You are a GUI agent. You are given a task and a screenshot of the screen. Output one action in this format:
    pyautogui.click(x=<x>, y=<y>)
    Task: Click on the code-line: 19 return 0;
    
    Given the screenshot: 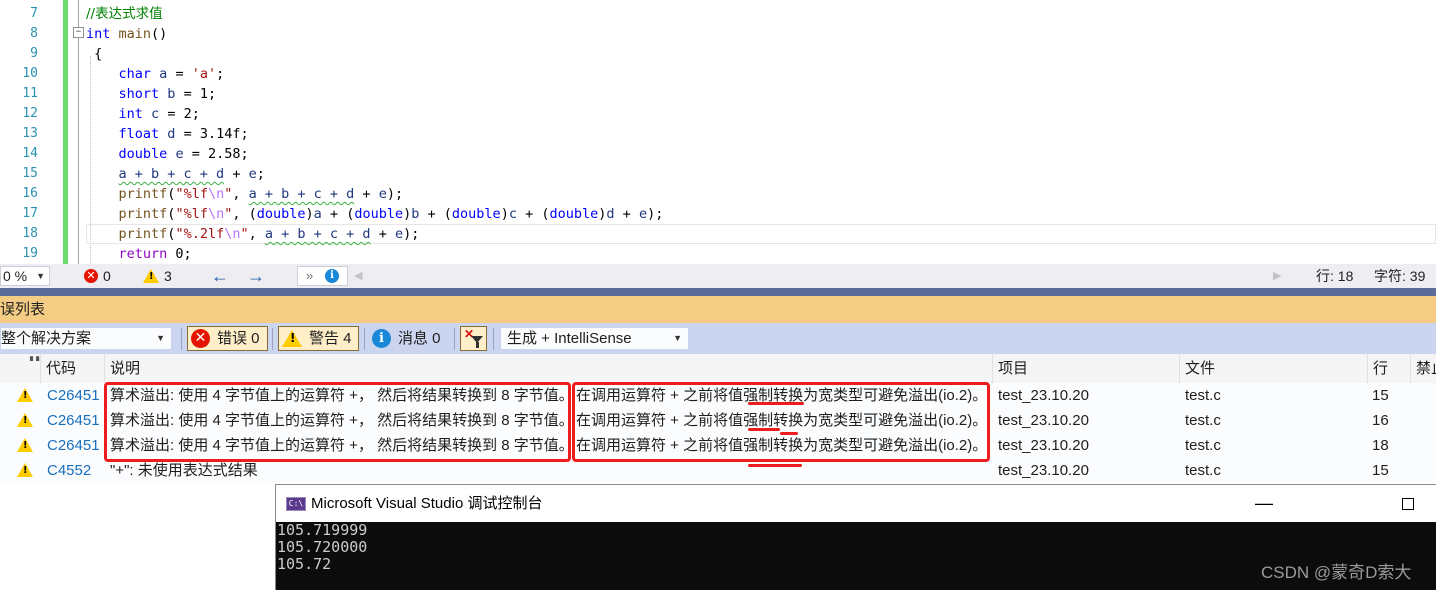 What is the action you would take?
    pyautogui.click(x=718, y=254)
    